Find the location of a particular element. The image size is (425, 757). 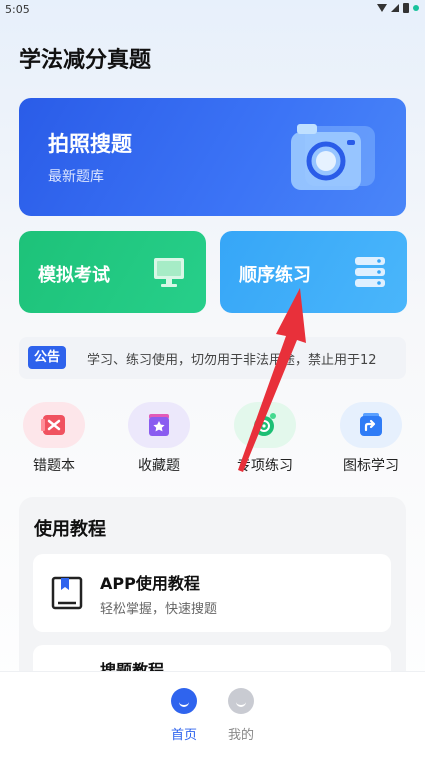

tutorial-item-subtitle: 轻松掌握，快速搜题 is located at coordinates (159, 609).